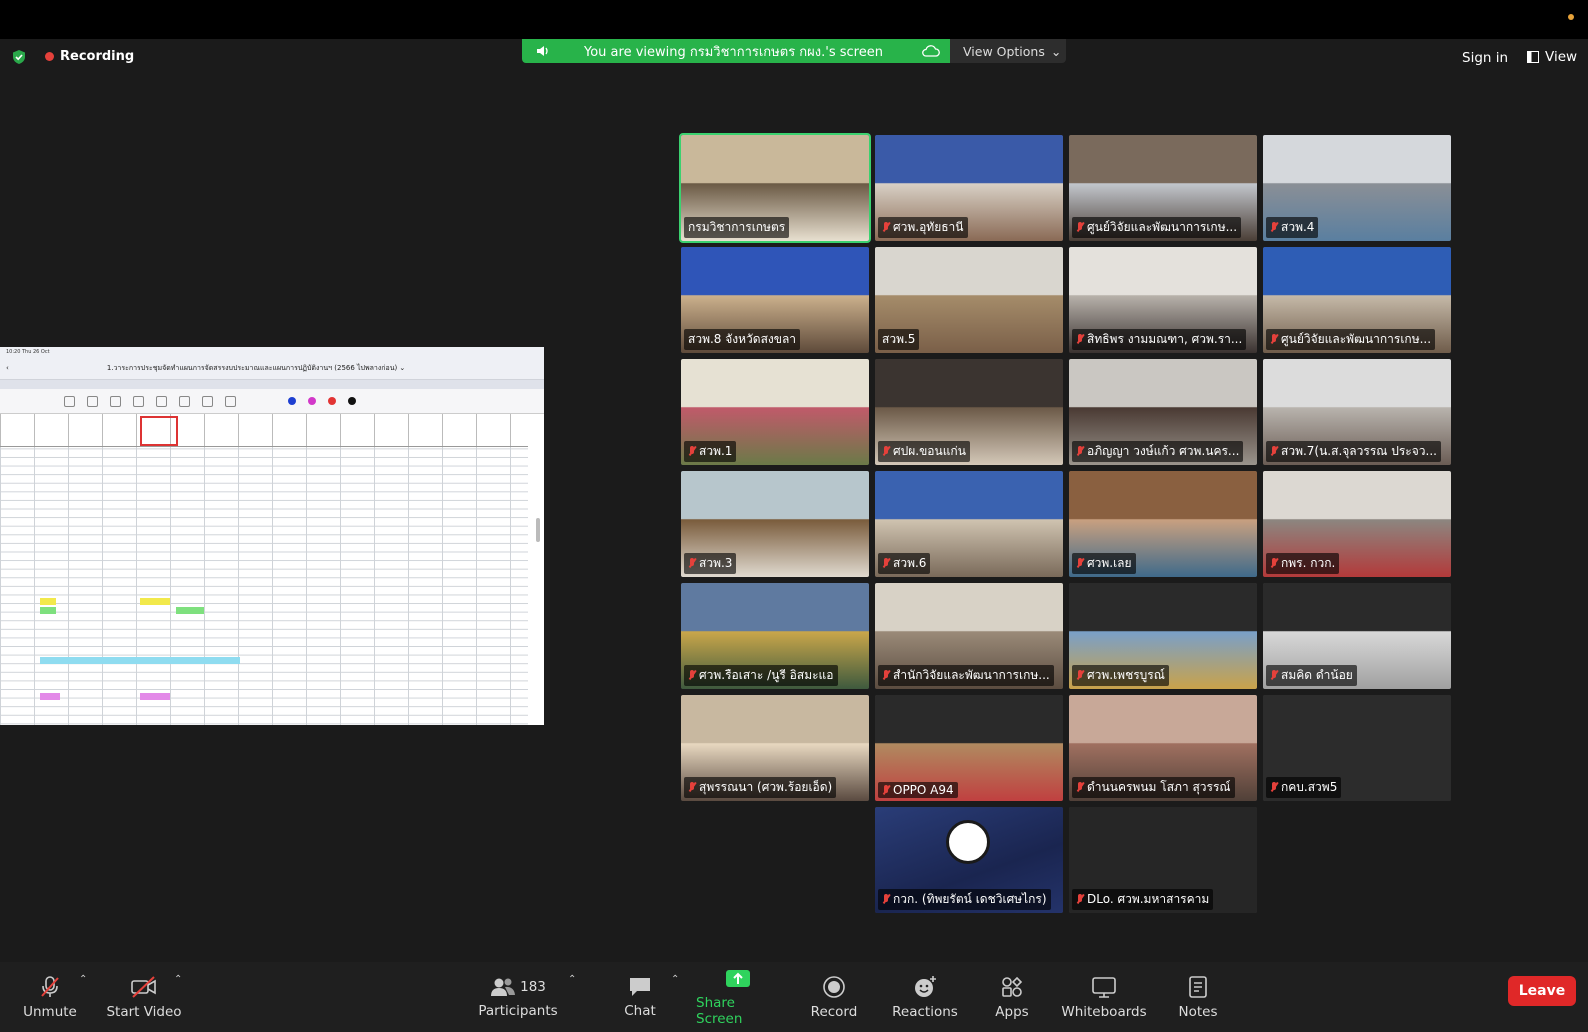 The width and height of the screenshot is (1588, 1032). What do you see at coordinates (184, 401) in the screenshot?
I see `lasso-tool-icon` at bounding box center [184, 401].